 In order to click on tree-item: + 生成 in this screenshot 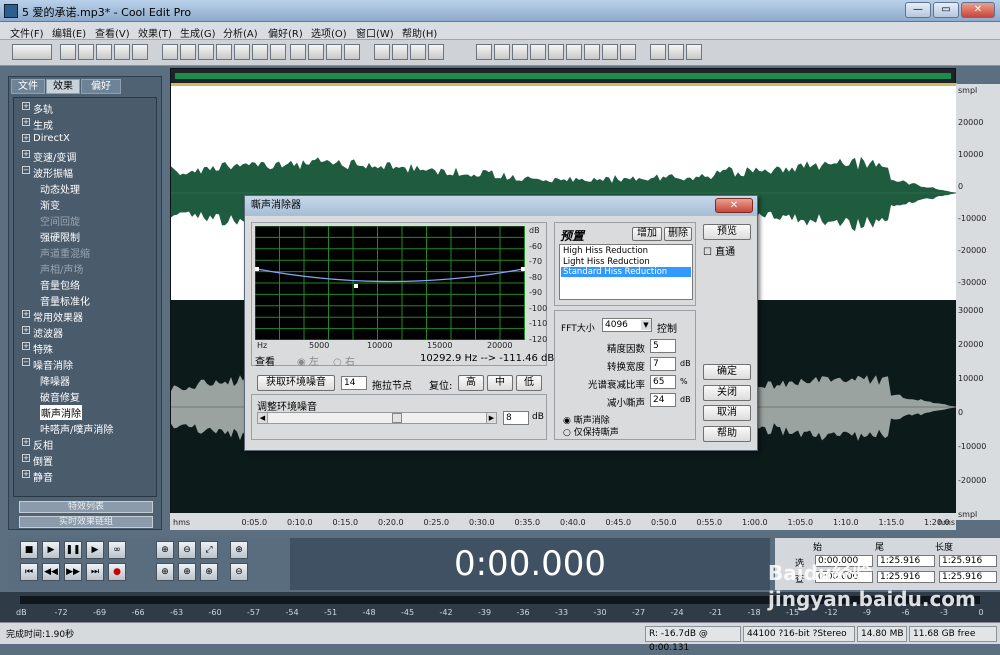, I will do `click(37, 124)`.